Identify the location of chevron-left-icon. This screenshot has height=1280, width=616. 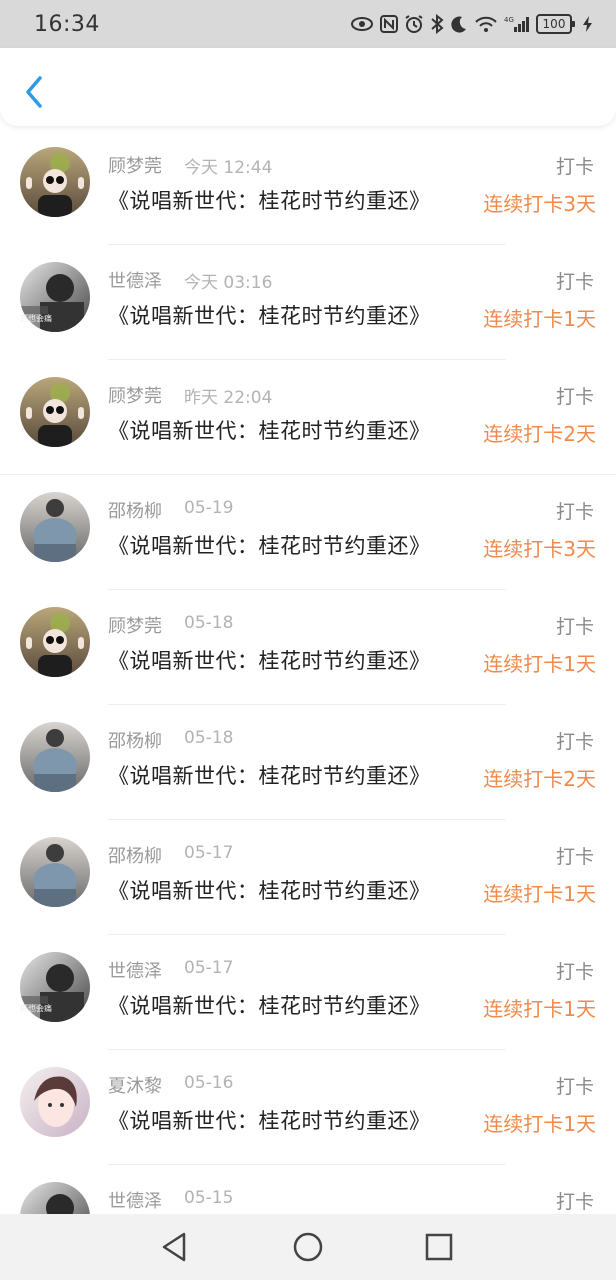
(34, 92).